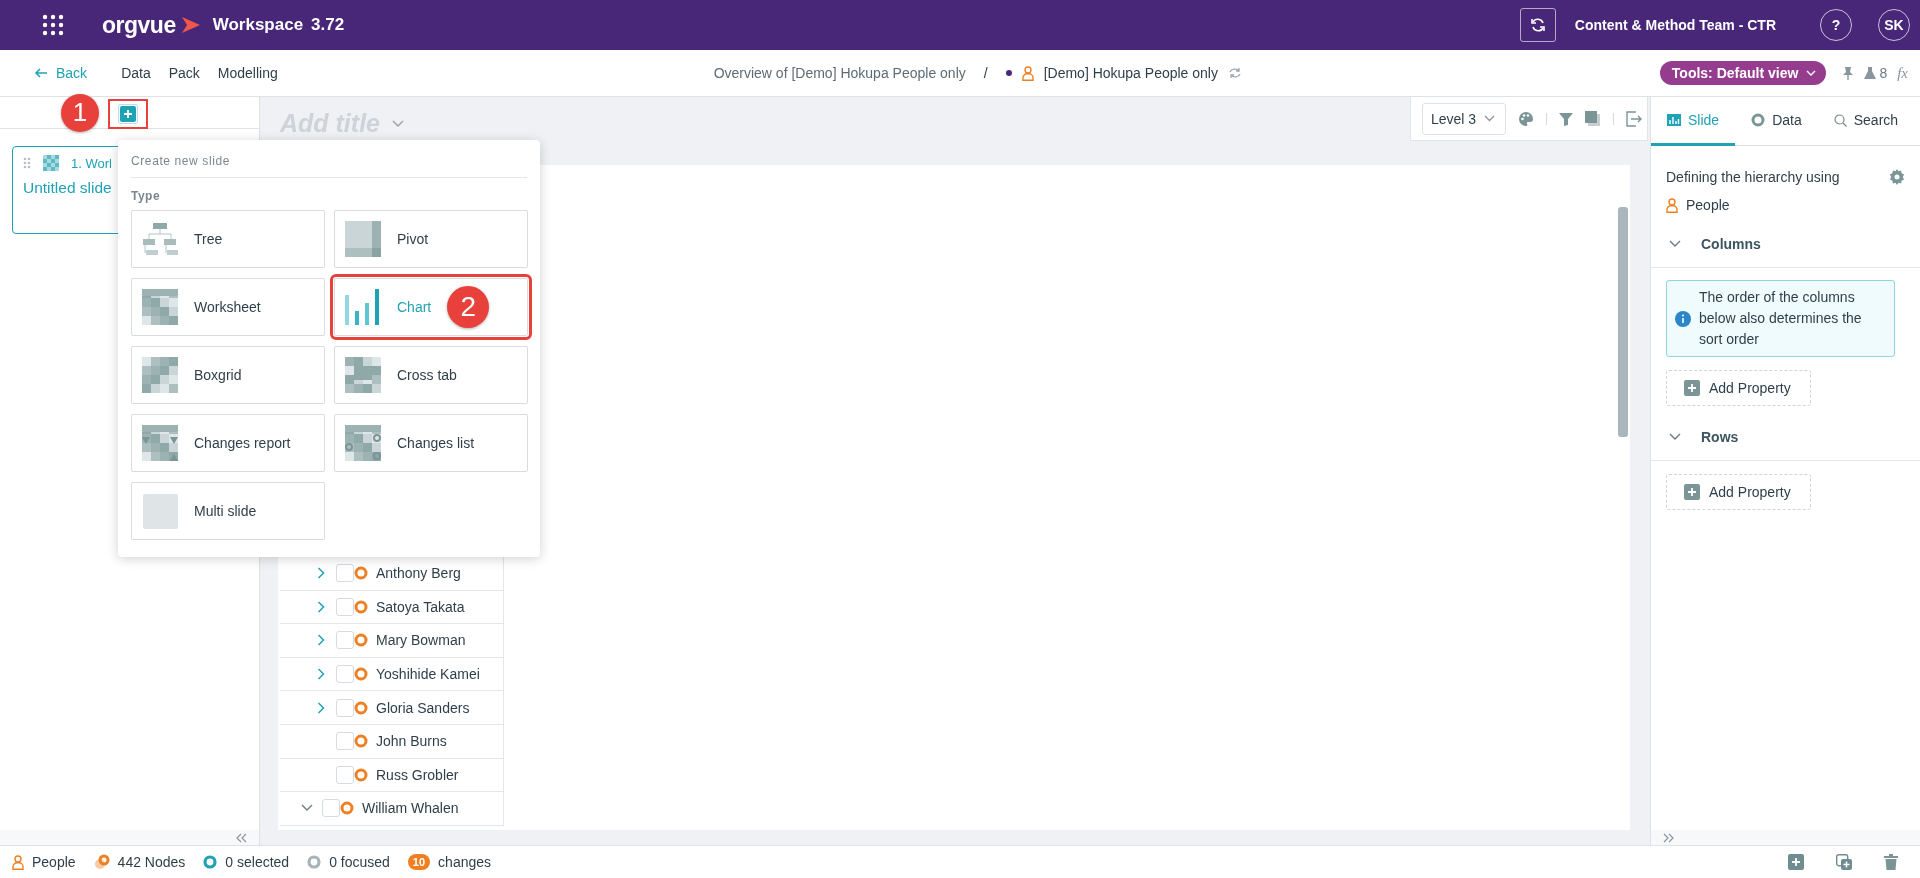  What do you see at coordinates (465, 862) in the screenshot?
I see `status-label: changes` at bounding box center [465, 862].